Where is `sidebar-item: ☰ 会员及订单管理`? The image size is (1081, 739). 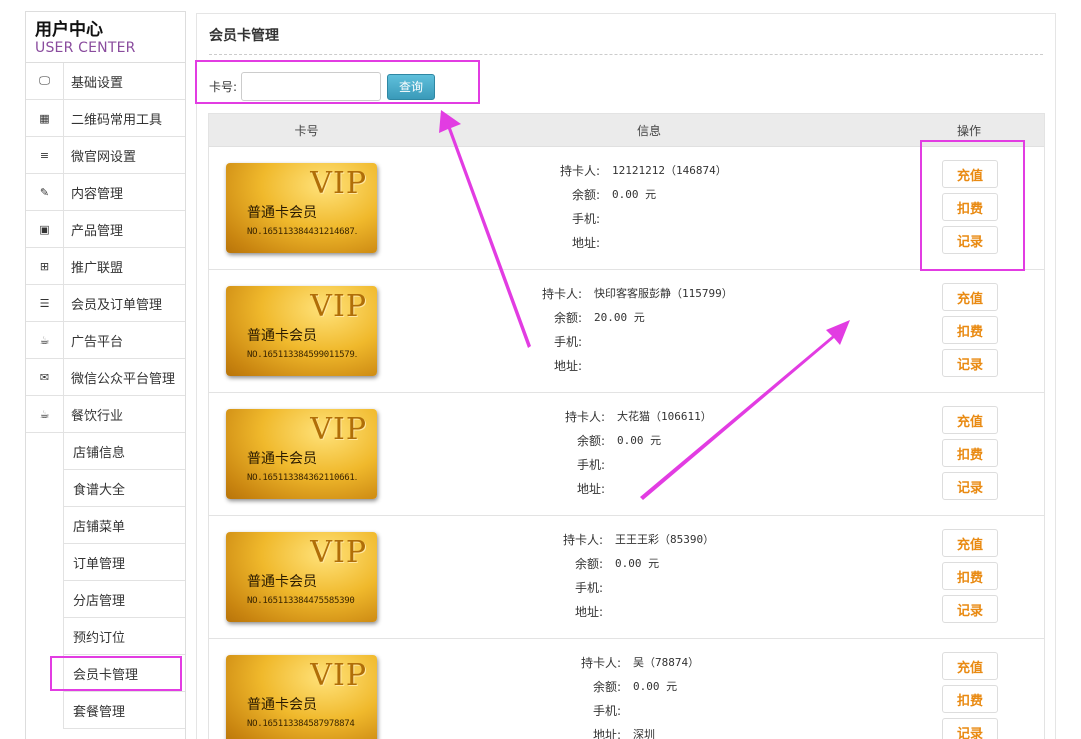
sidebar-item: ☰ 会员及订单管理 is located at coordinates (105, 303).